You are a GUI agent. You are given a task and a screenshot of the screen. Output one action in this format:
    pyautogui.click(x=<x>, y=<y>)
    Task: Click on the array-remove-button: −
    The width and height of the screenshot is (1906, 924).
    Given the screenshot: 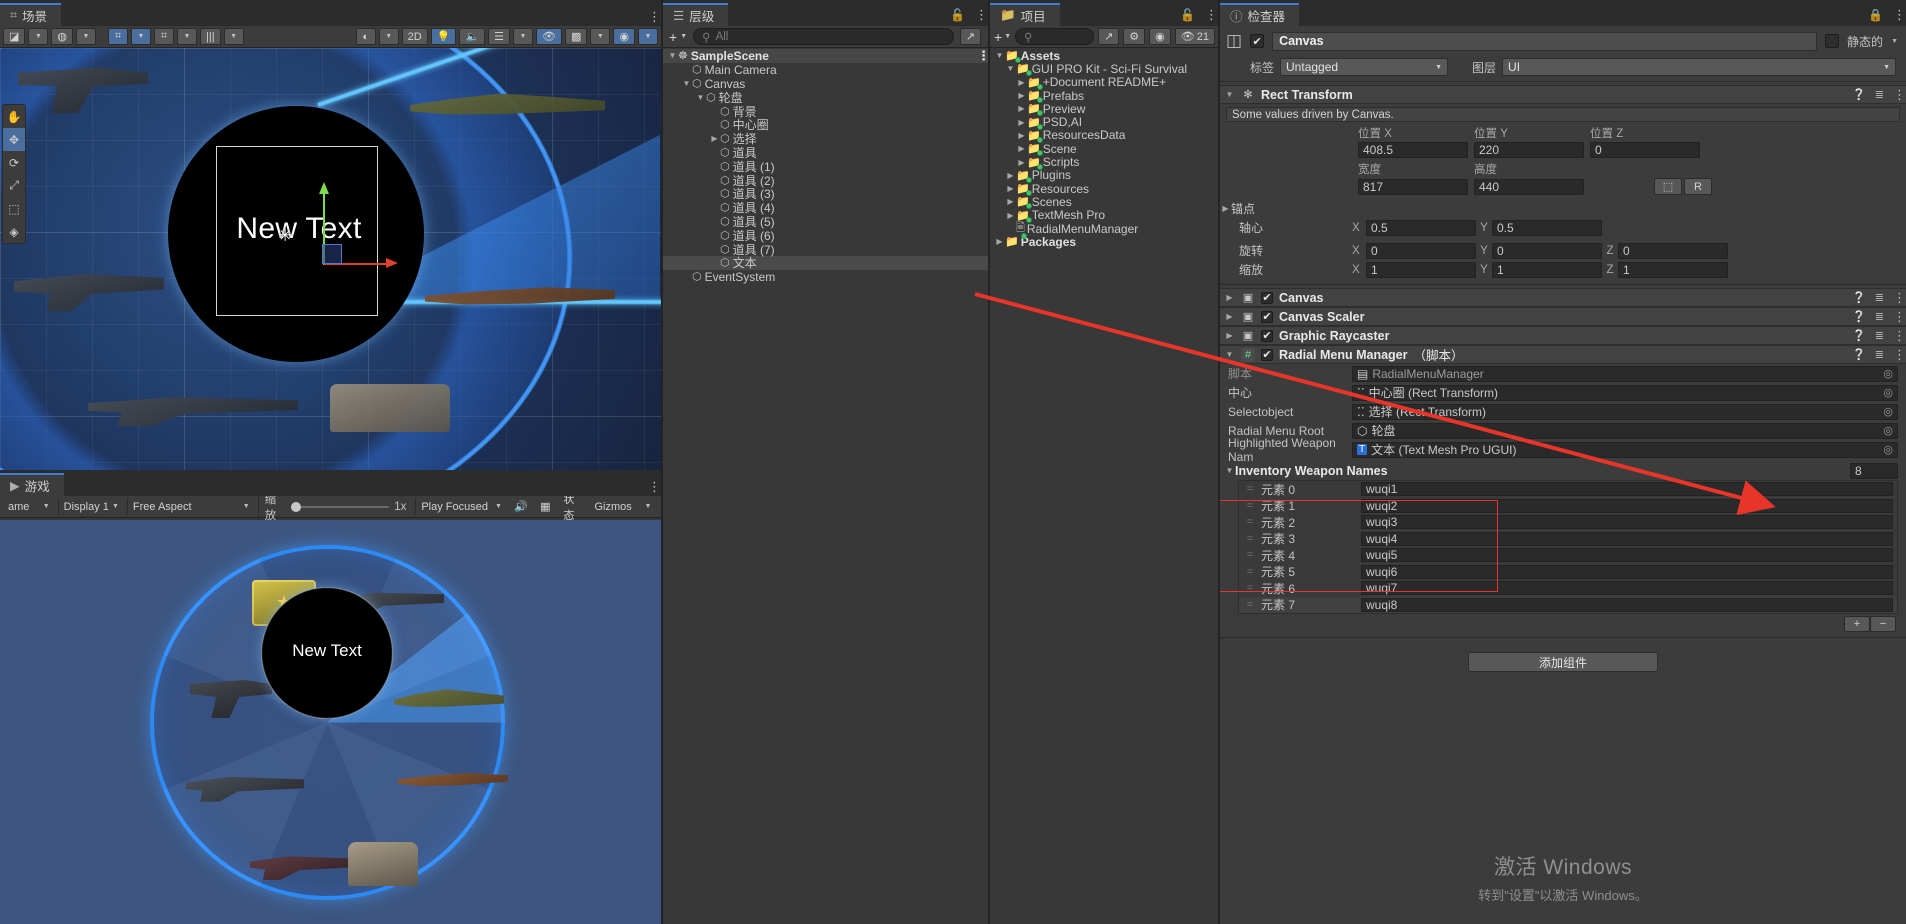 What is the action you would take?
    pyautogui.click(x=1883, y=624)
    